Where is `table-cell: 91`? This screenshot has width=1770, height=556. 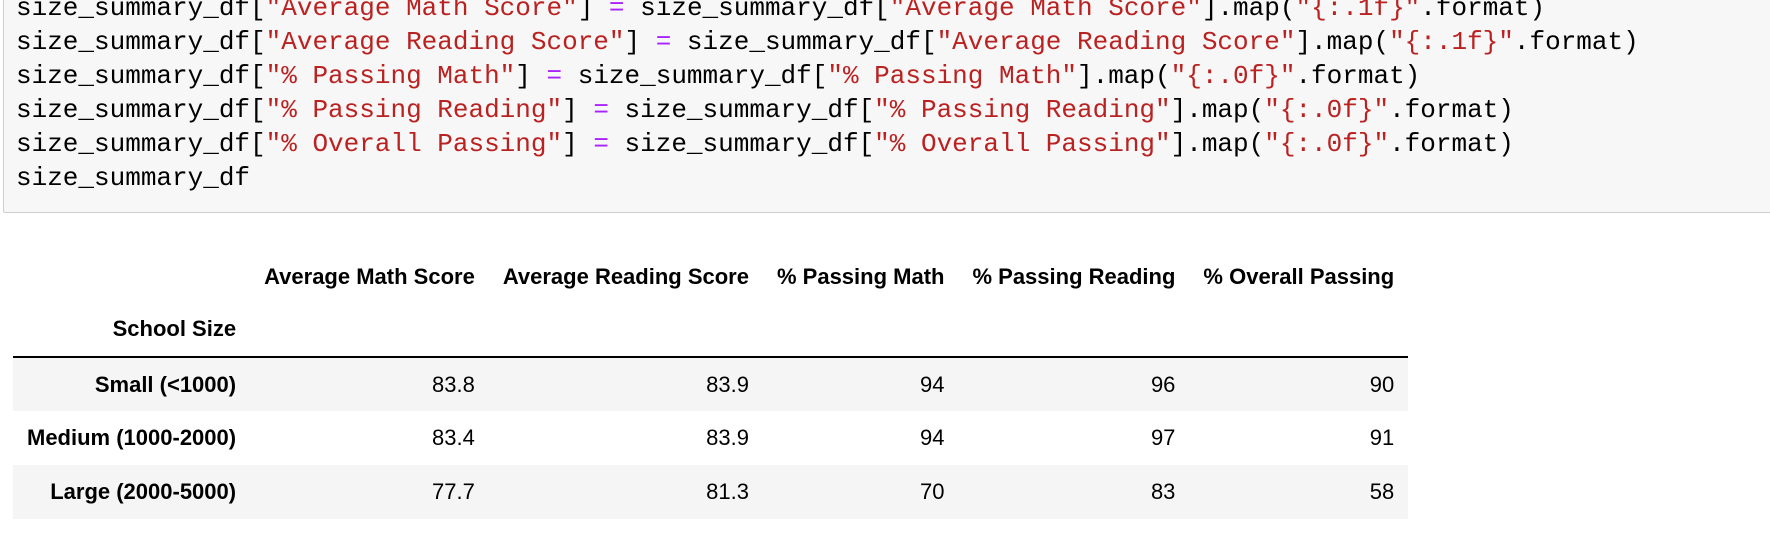 table-cell: 91 is located at coordinates (1382, 437).